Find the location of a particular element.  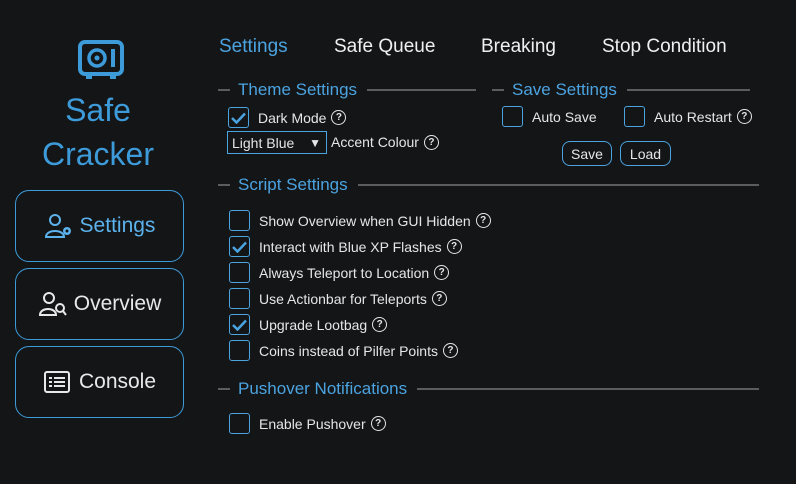

dark-mode-label: Dark Mode is located at coordinates (292, 117).